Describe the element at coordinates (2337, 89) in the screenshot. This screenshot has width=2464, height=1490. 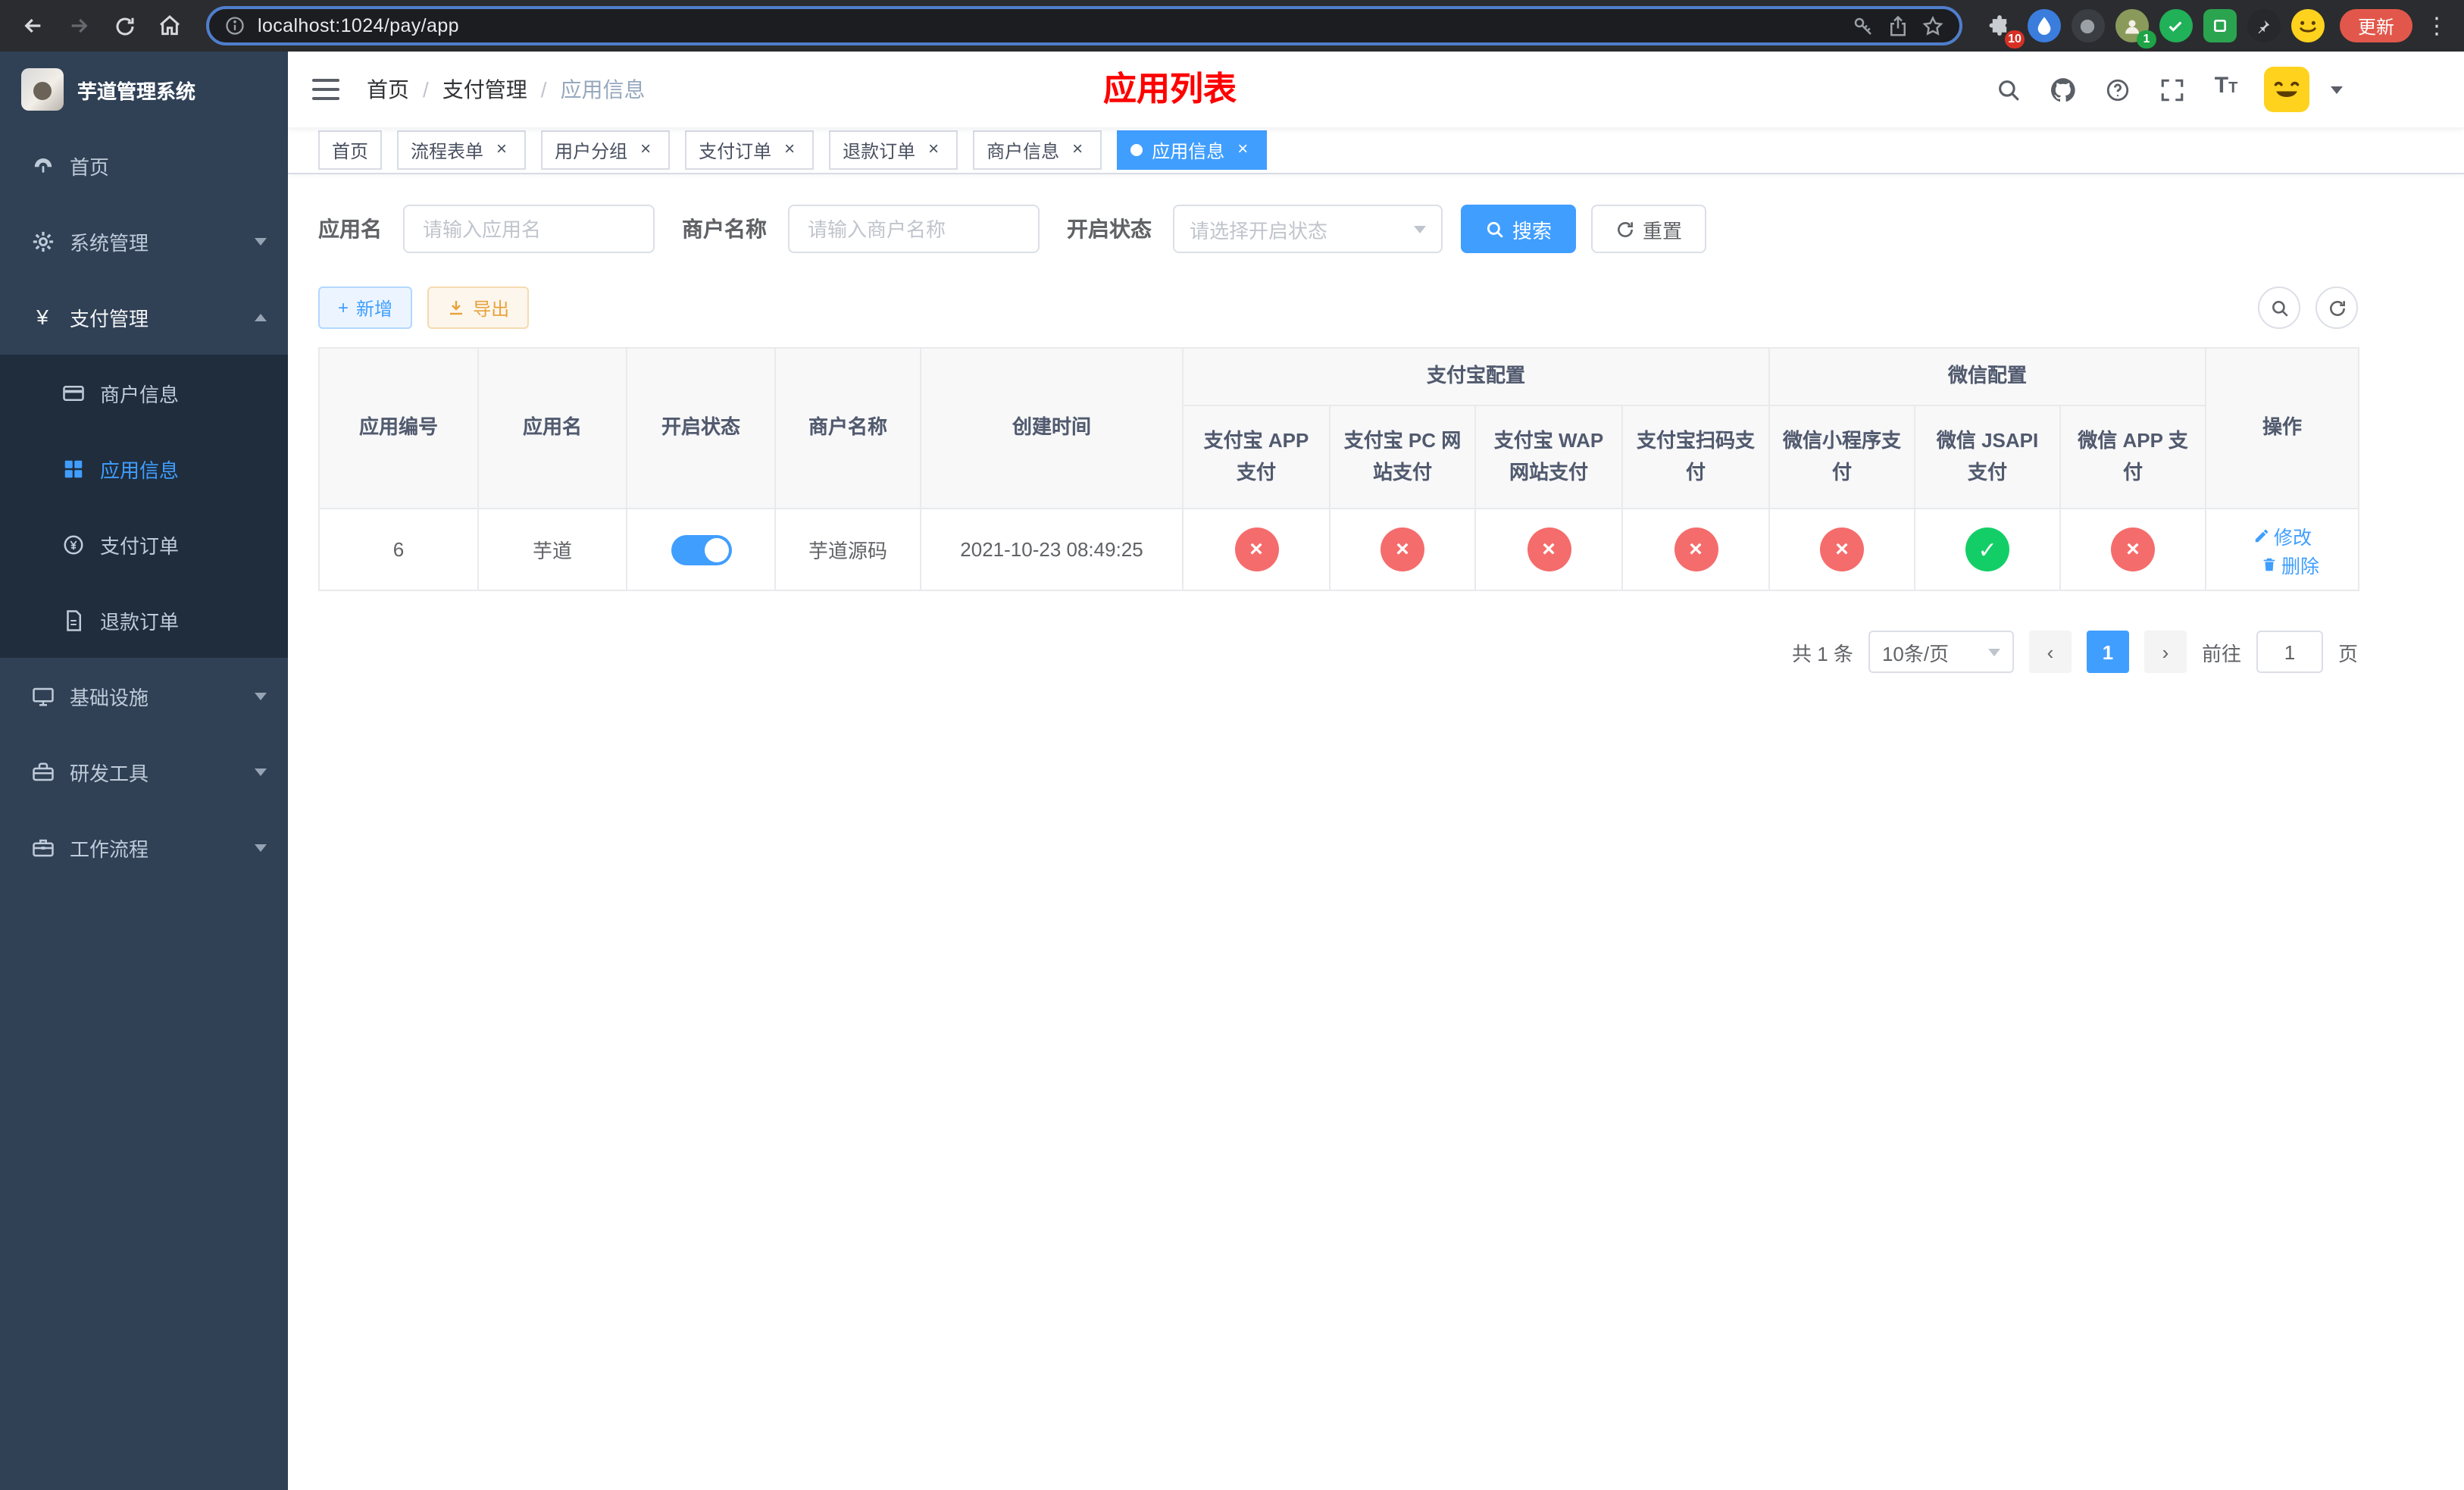
I see `avatar-dropdown-caret-icon` at that location.